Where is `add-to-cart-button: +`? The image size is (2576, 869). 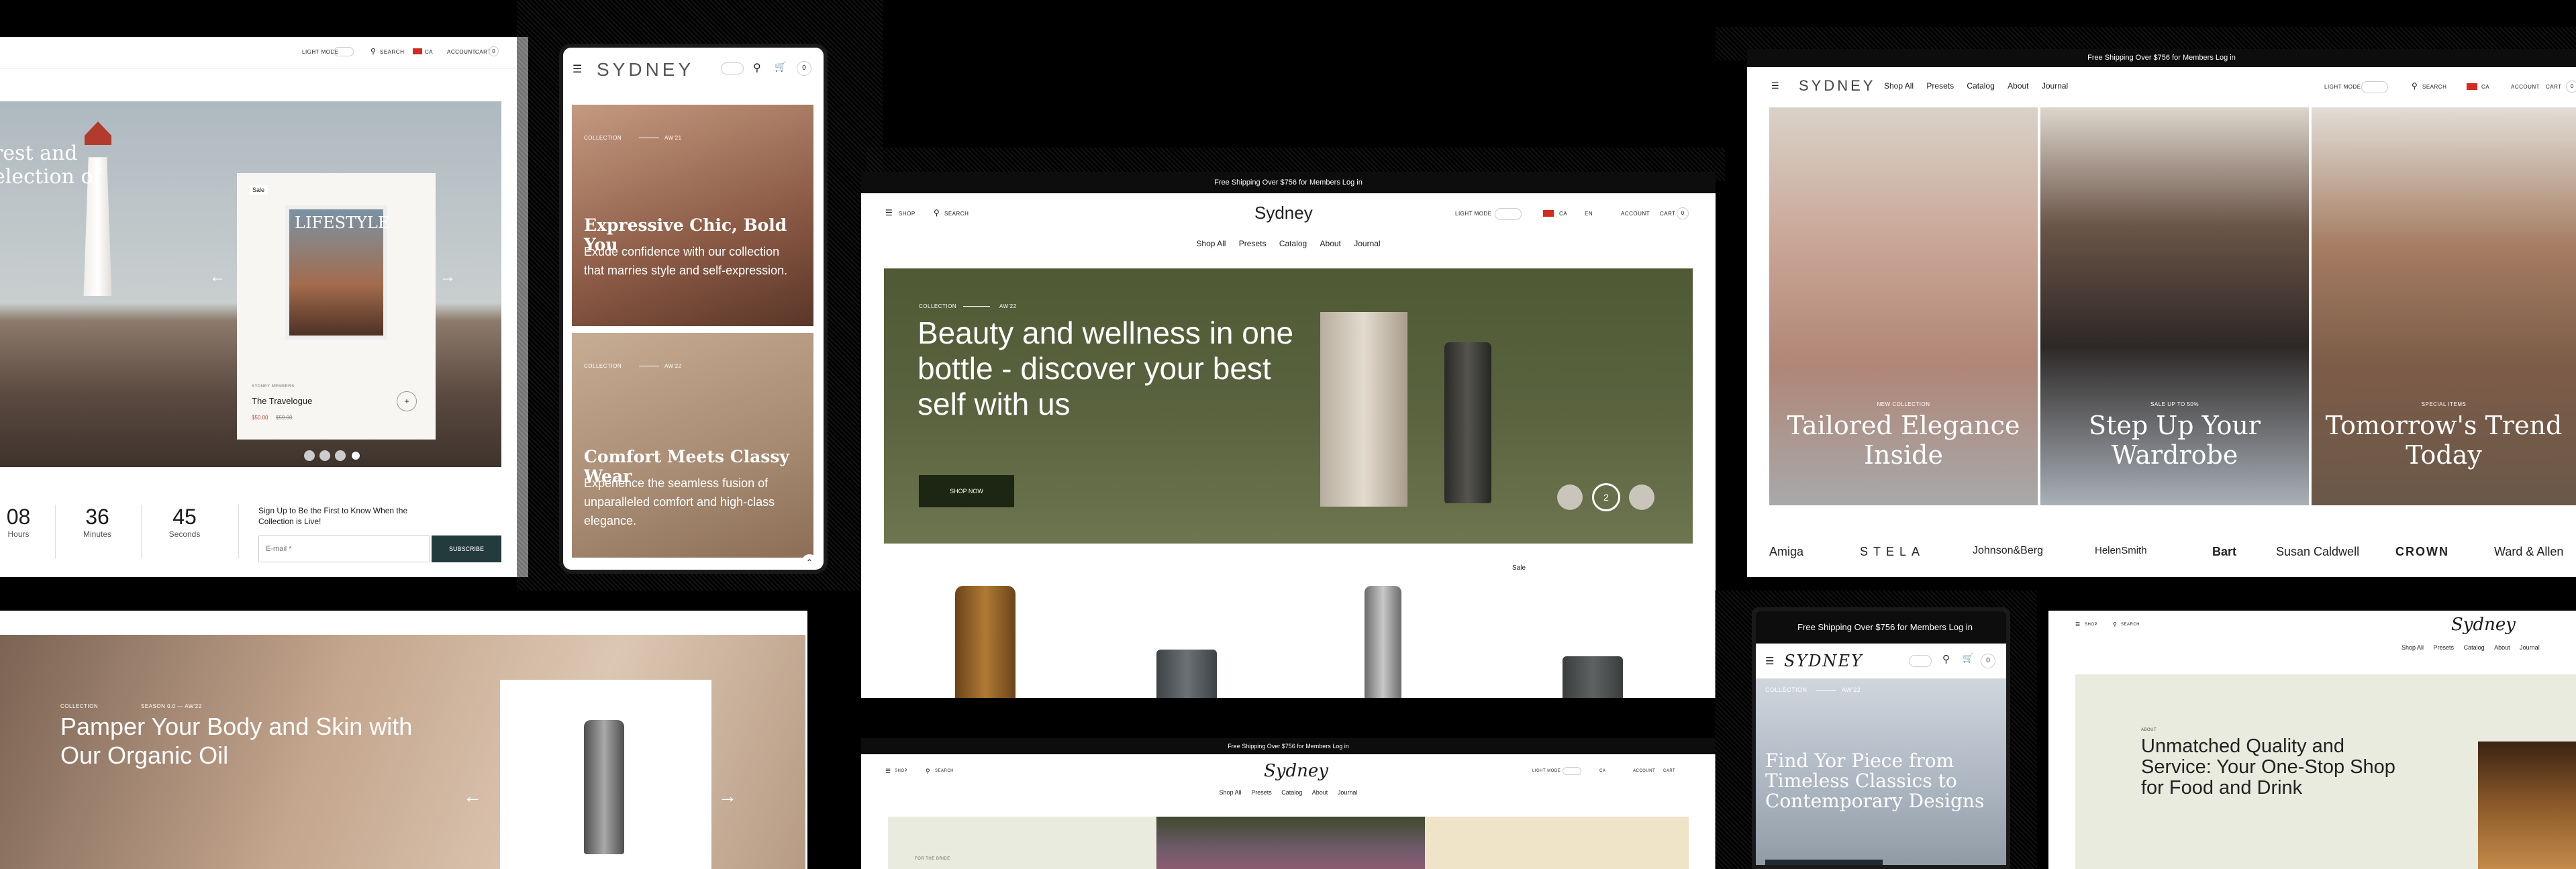
add-to-cart-button: + is located at coordinates (407, 401).